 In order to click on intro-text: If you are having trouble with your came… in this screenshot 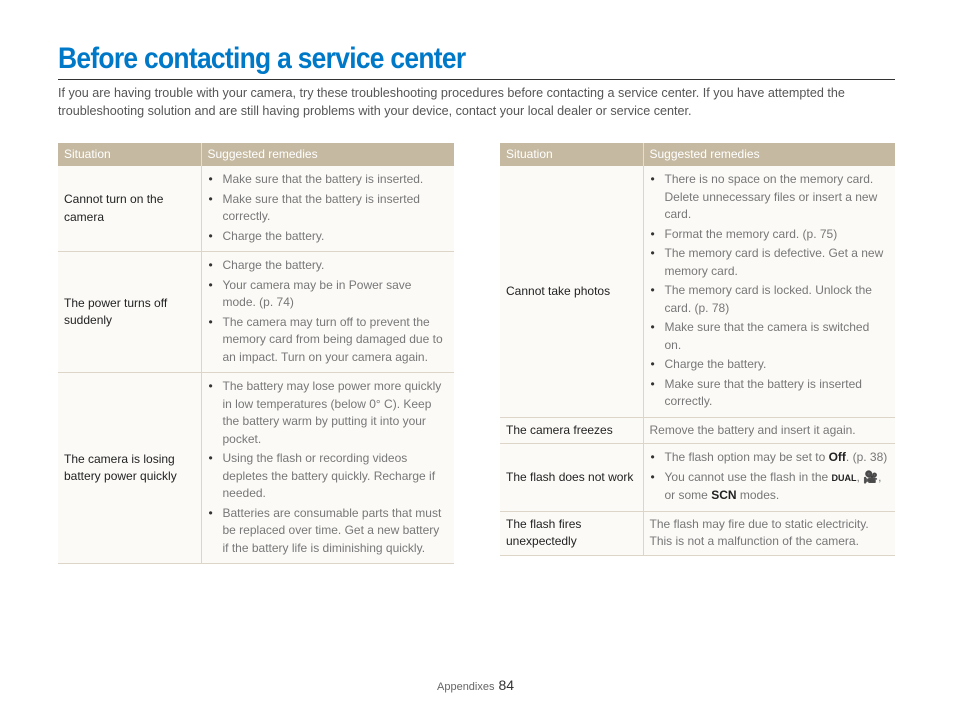, I will do `click(451, 102)`.